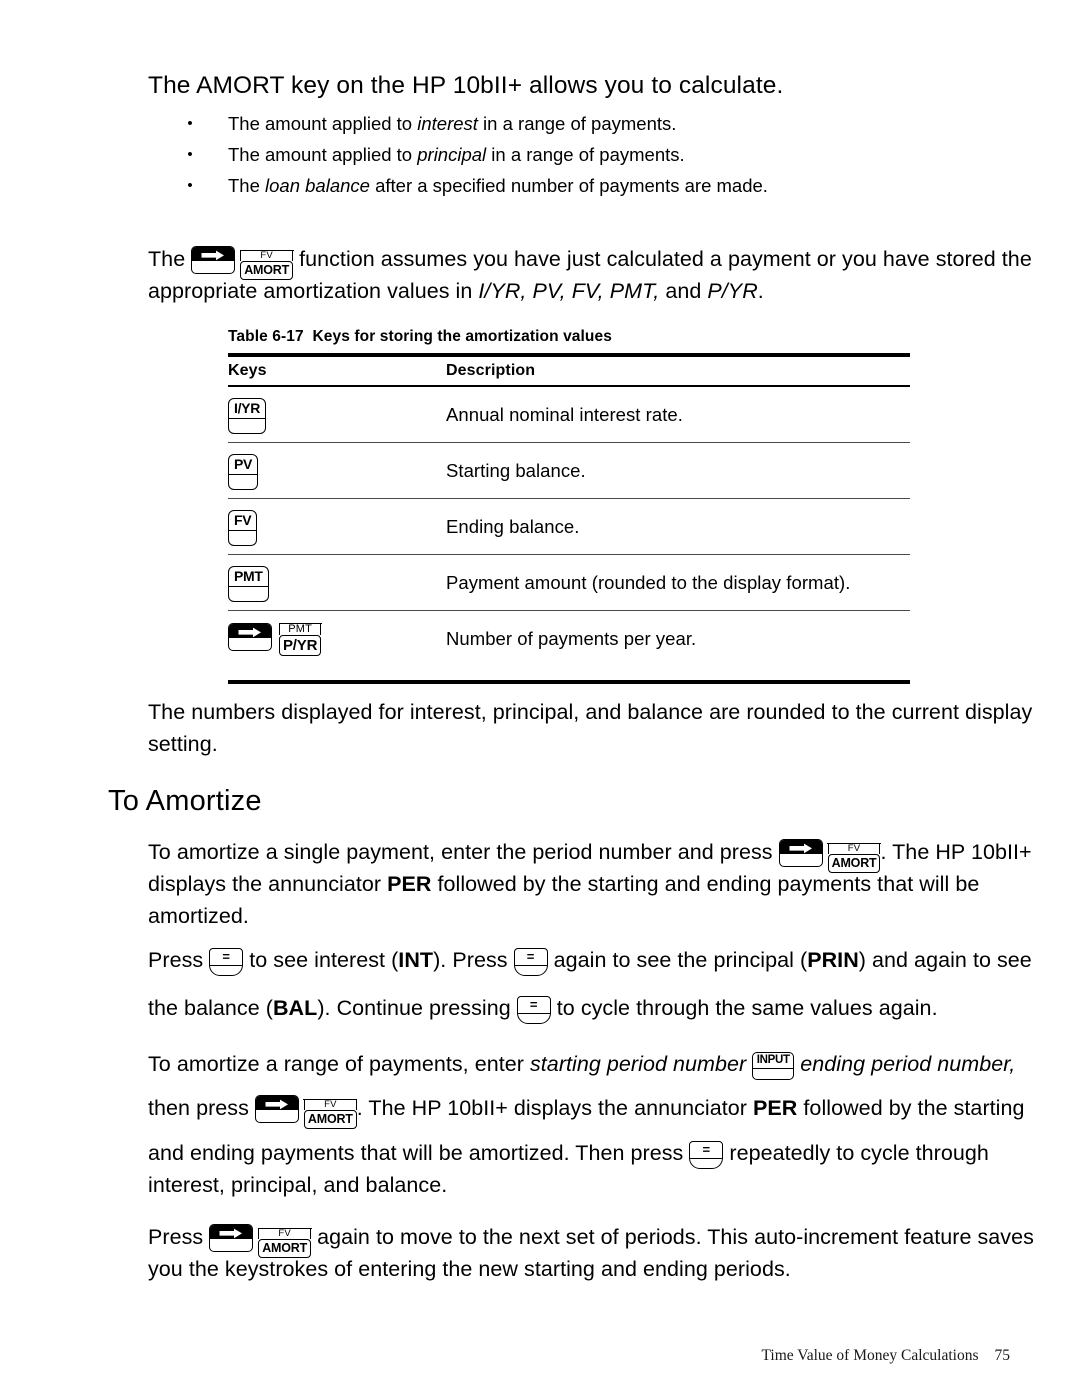 Image resolution: width=1080 pixels, height=1397 pixels. Describe the element at coordinates (185, 801) in the screenshot. I see `page-section-heading: To Amortize` at that location.